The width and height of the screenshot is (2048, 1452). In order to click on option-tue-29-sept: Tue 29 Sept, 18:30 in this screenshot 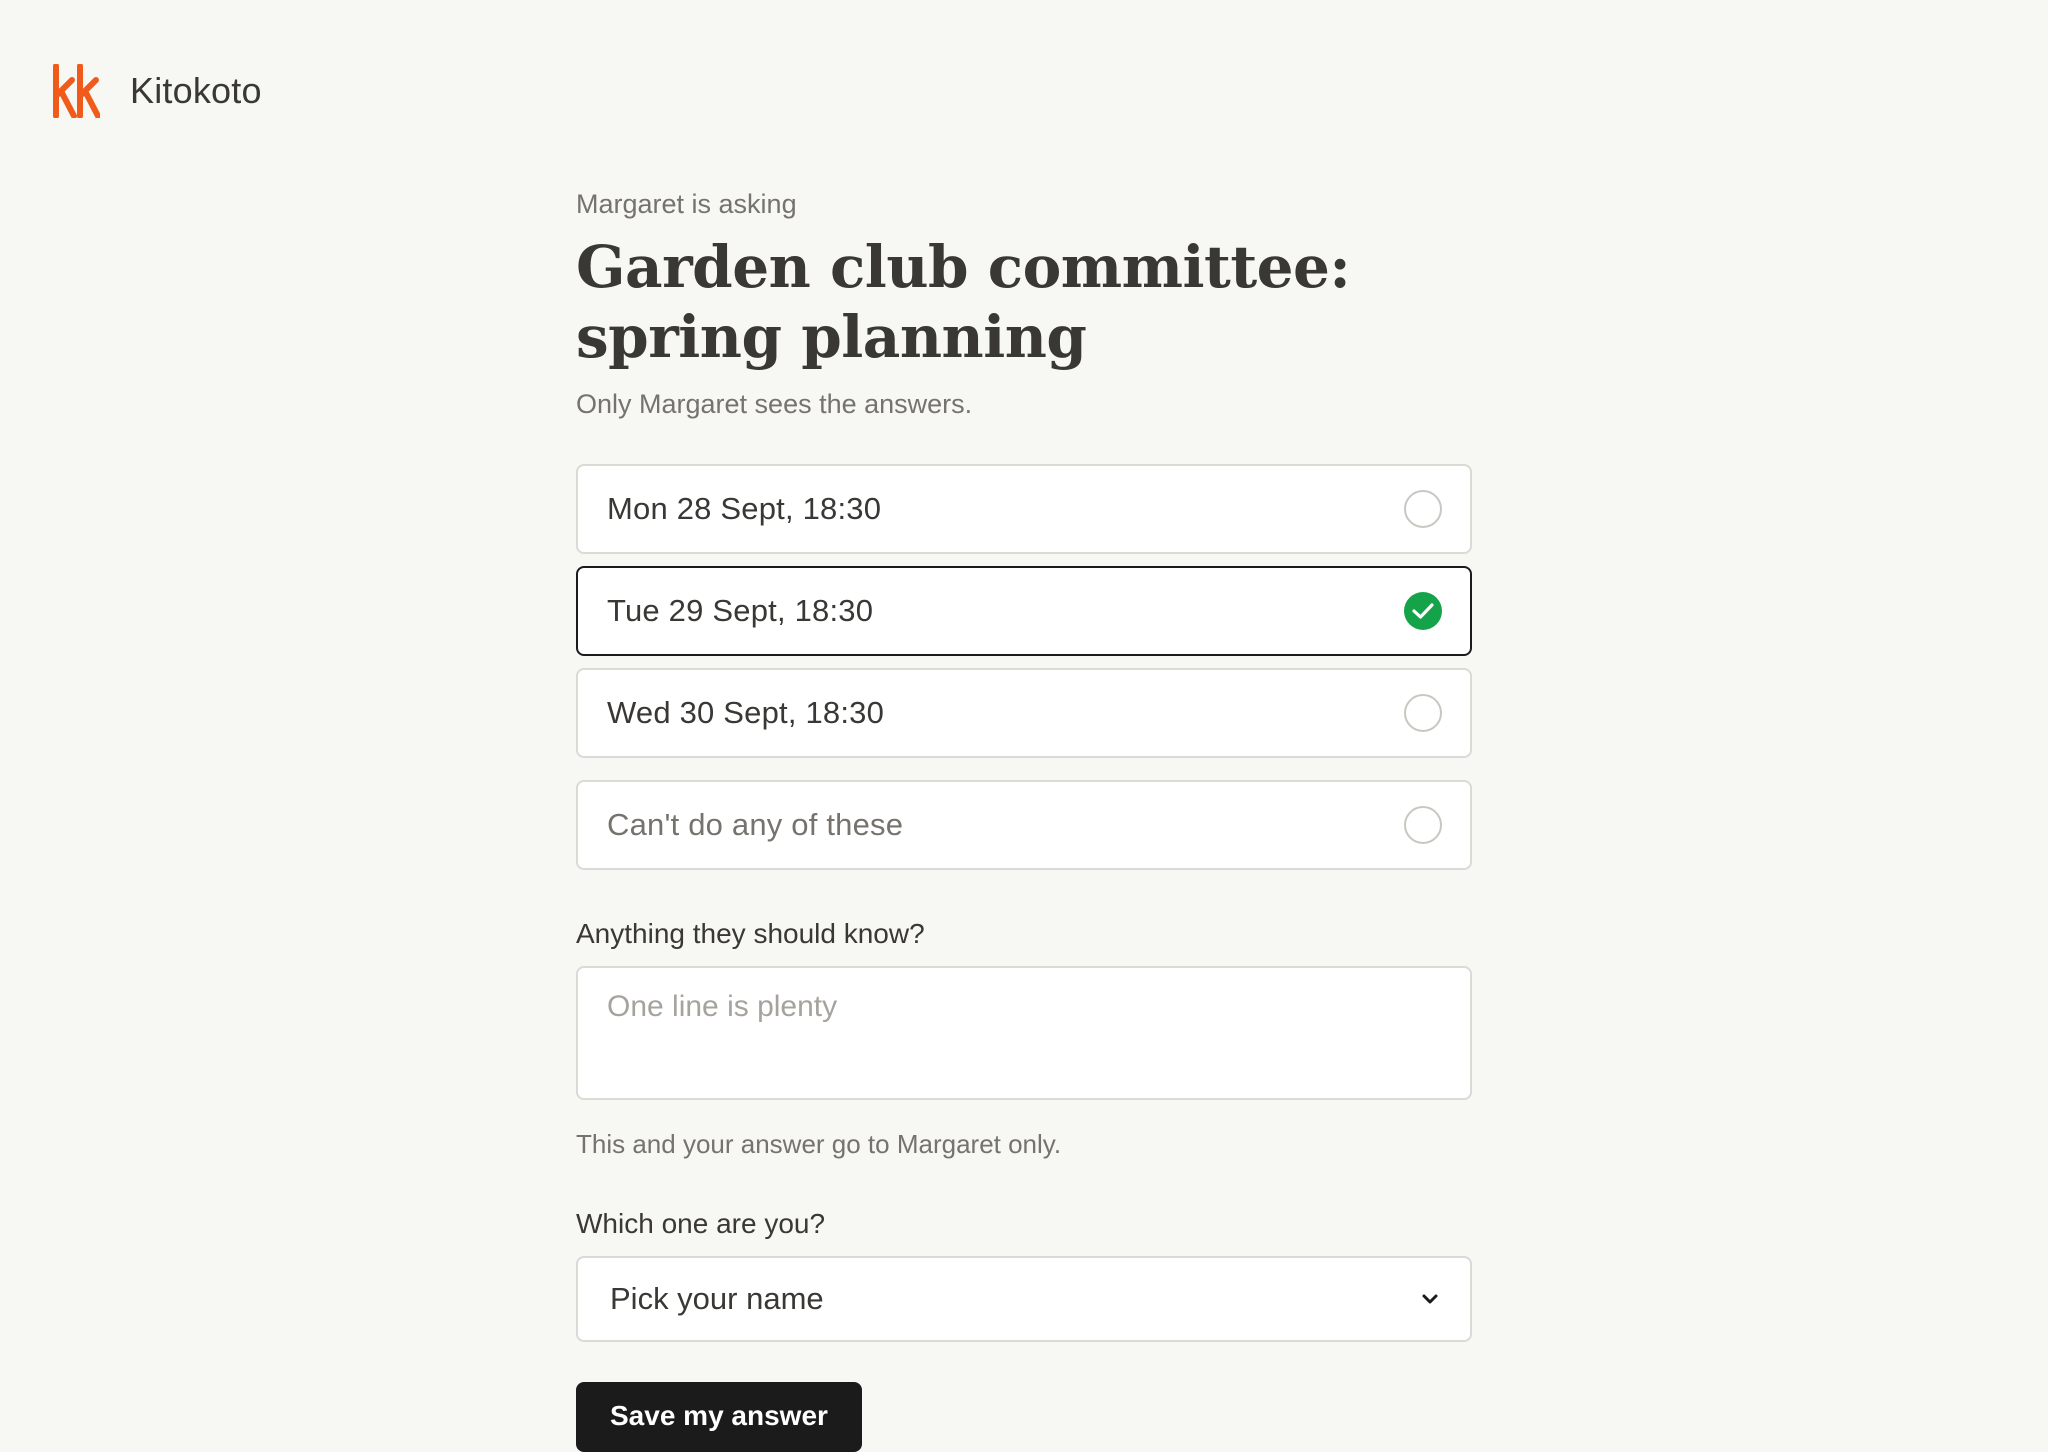, I will do `click(1024, 611)`.